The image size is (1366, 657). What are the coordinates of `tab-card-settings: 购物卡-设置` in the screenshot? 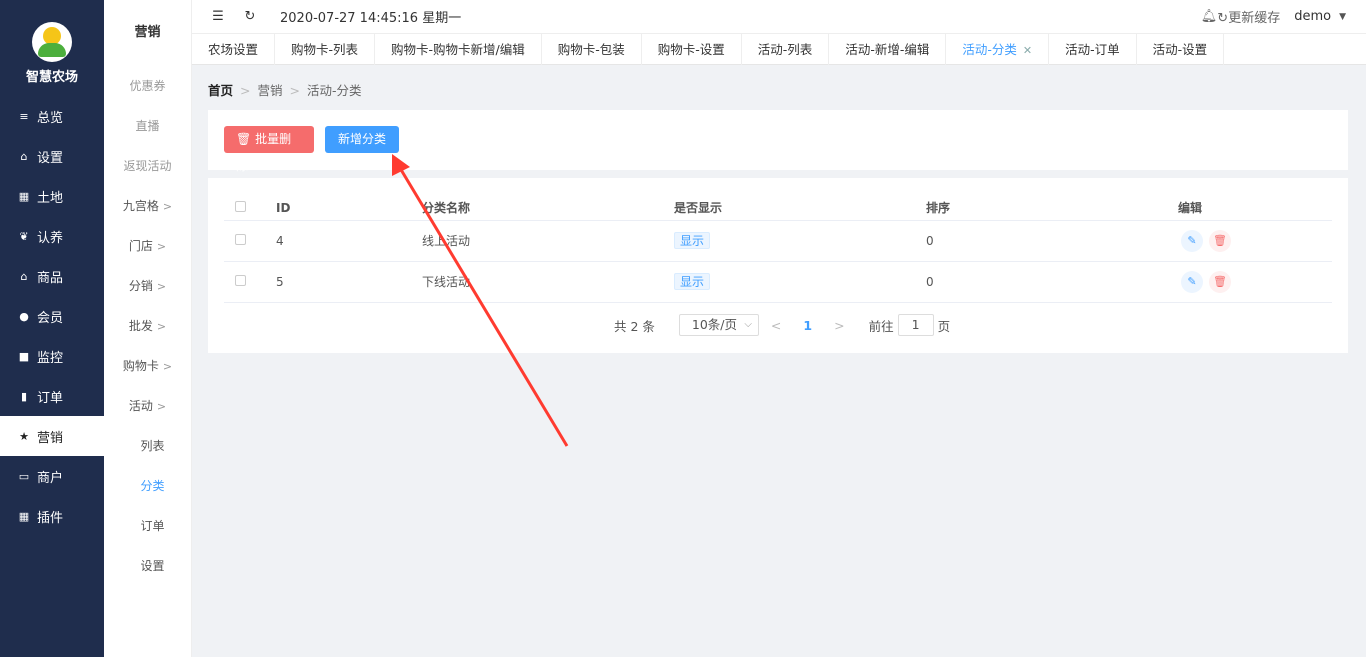 It's located at (692, 49).